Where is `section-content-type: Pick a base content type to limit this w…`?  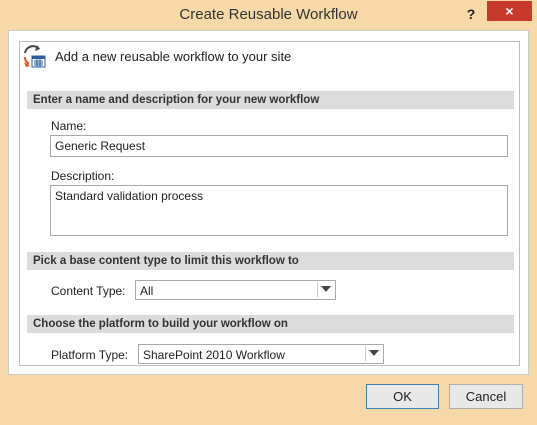 section-content-type: Pick a base content type to limit this w… is located at coordinates (270, 261).